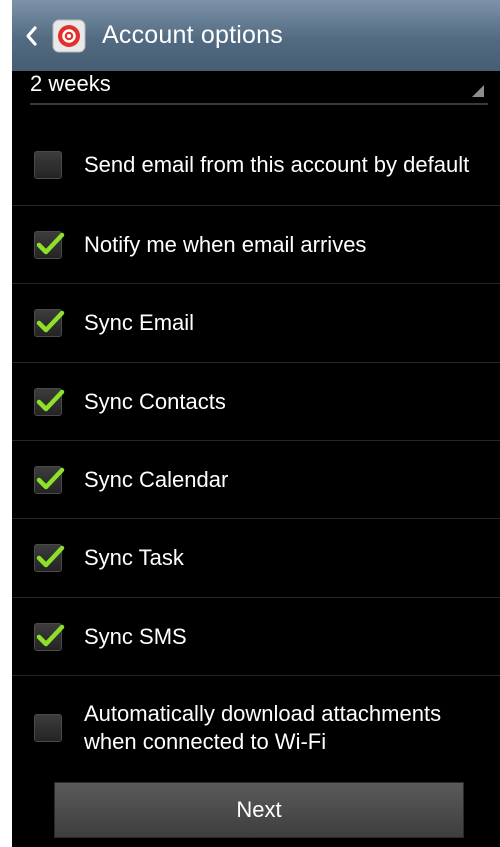 This screenshot has height=847, width=500. I want to click on sync-email-checkbox, so click(49, 323).